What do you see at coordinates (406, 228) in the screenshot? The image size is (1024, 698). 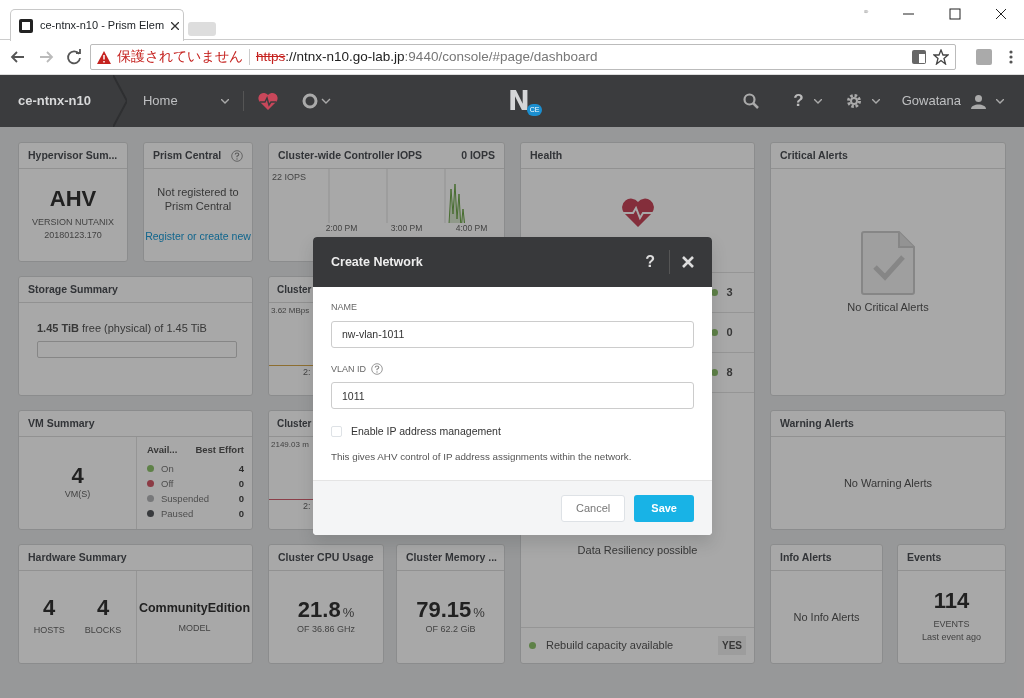 I see `axis-tick-label: 3:00 PM` at bounding box center [406, 228].